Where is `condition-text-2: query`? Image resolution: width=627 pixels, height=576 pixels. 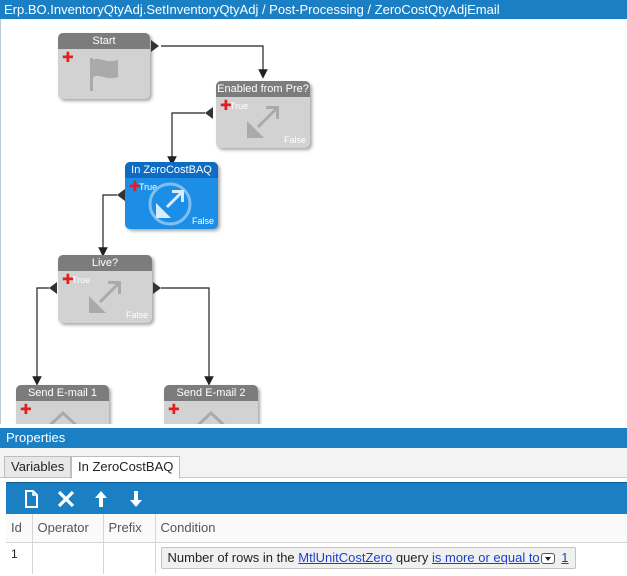 condition-text-2: query is located at coordinates (412, 557).